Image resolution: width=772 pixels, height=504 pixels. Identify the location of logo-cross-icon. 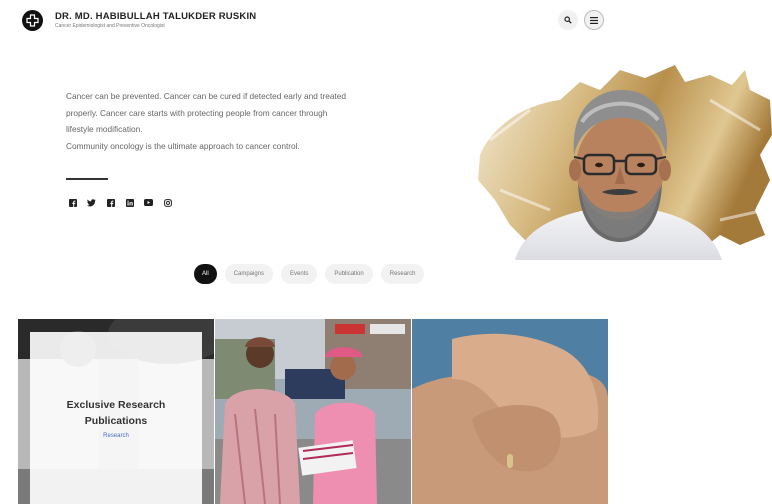
(32, 20).